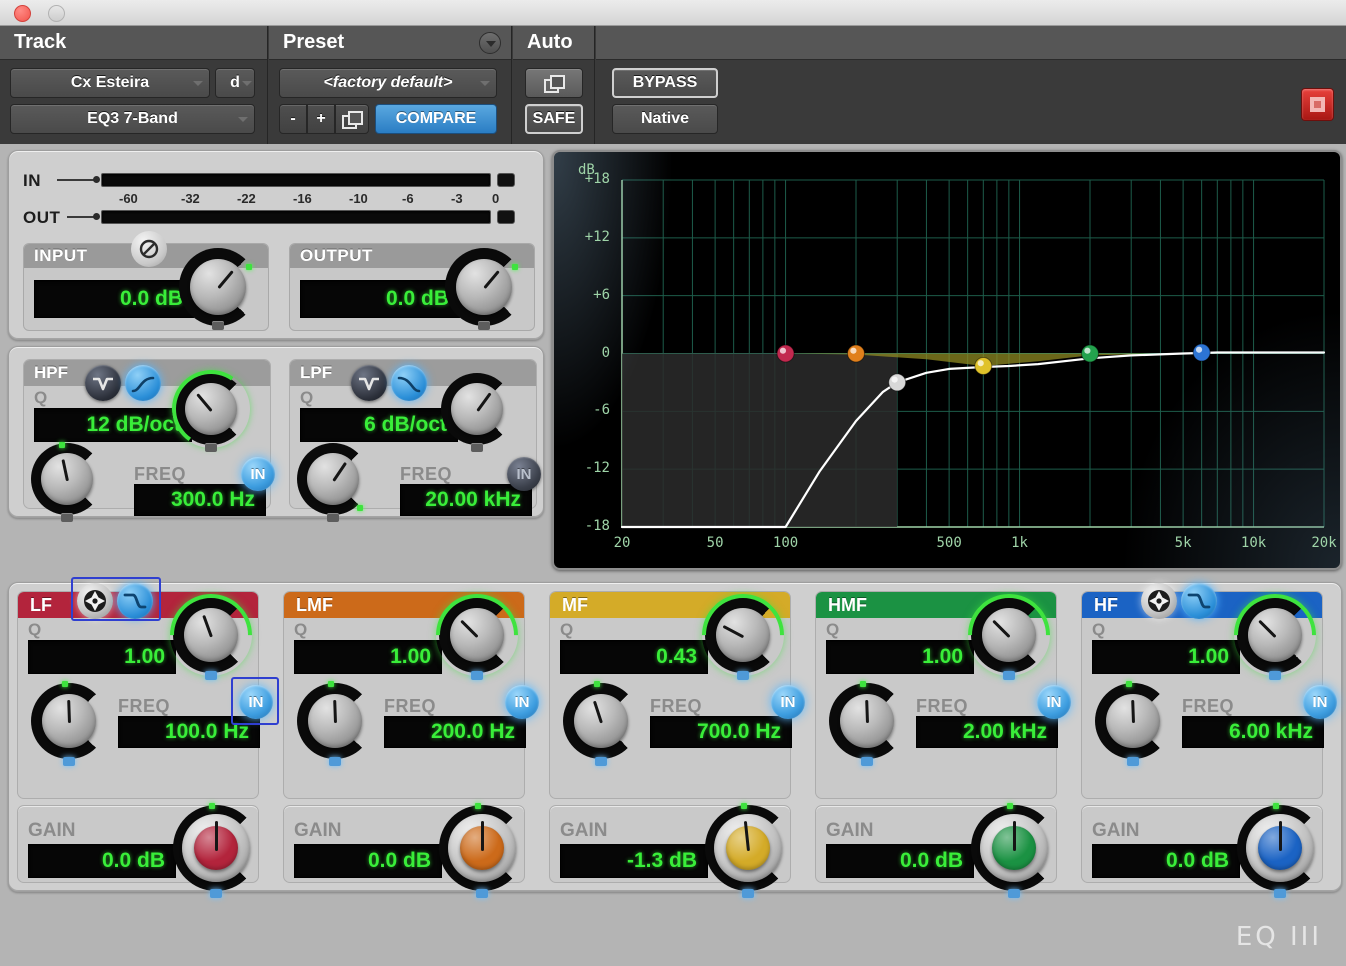 This screenshot has width=1346, height=966. Describe the element at coordinates (1201, 352) in the screenshot. I see `band-handle-hf` at that location.